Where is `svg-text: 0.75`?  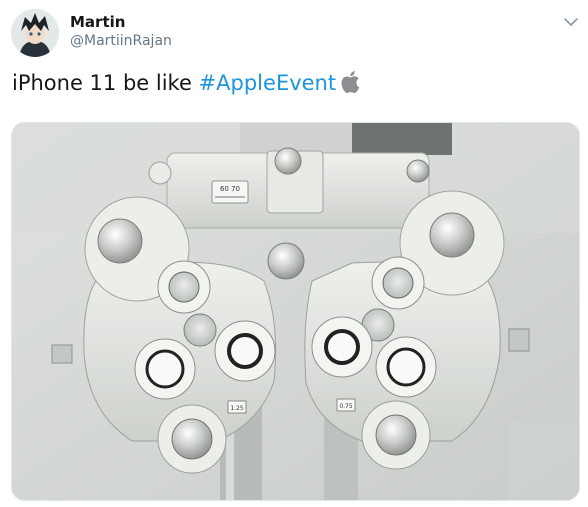 svg-text: 0.75 is located at coordinates (346, 406).